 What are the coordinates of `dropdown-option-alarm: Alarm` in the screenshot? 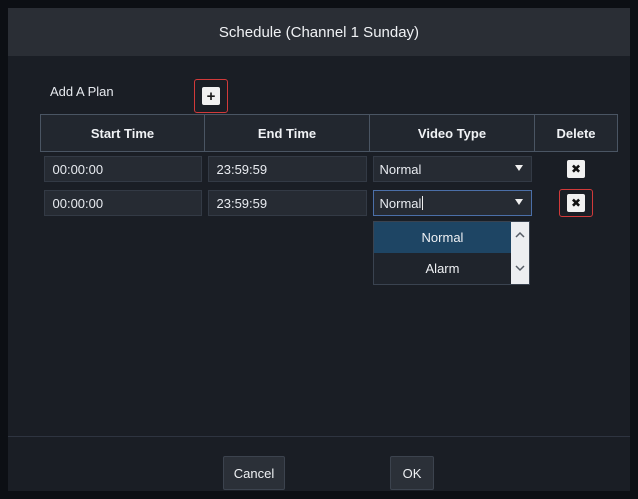 It's located at (442, 268).